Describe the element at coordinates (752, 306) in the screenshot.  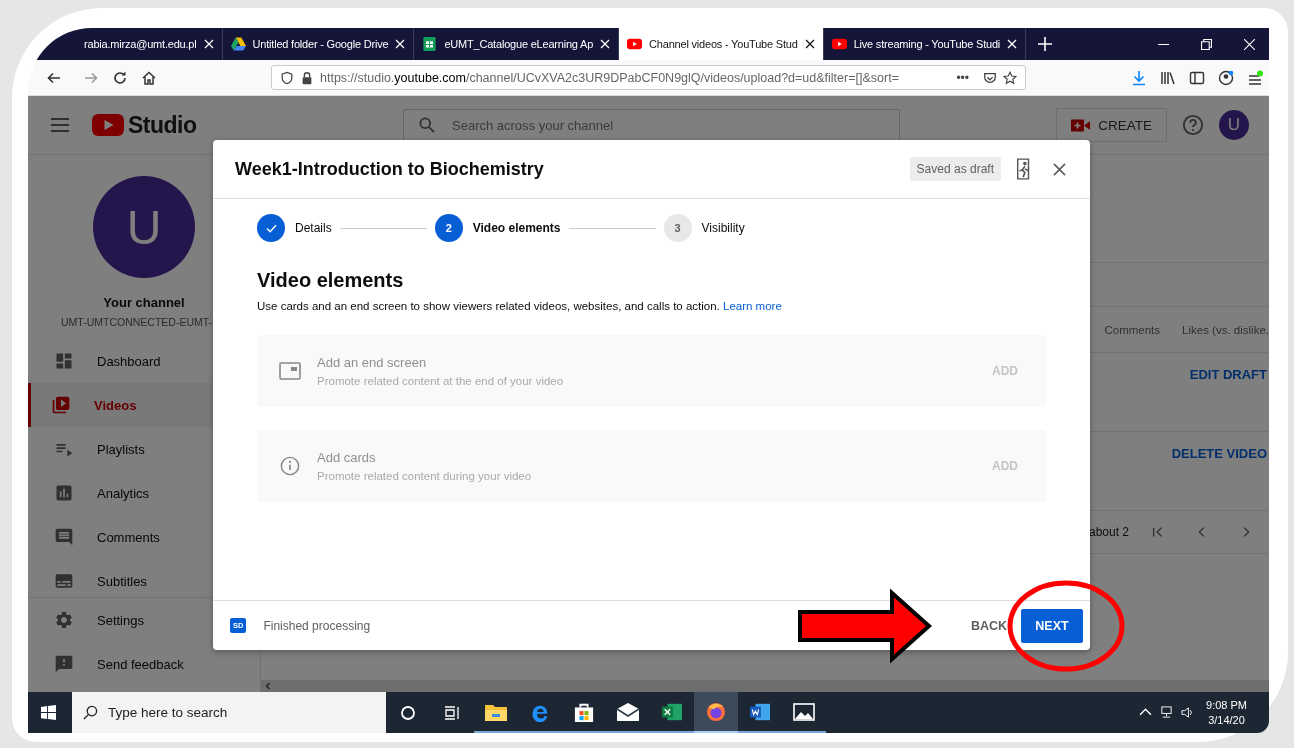
I see `learn-more-link: Learn more` at that location.